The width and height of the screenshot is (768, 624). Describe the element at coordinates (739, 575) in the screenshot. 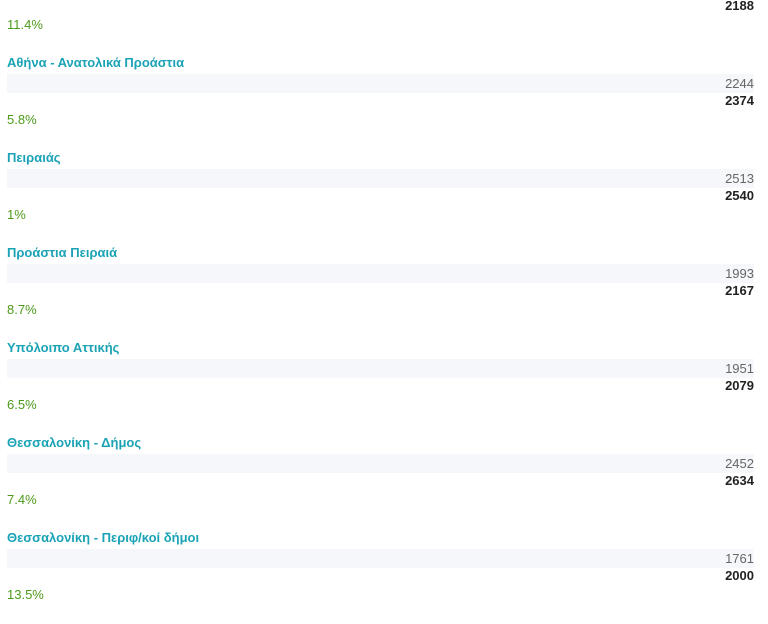

I see `new-value: 2000` at that location.